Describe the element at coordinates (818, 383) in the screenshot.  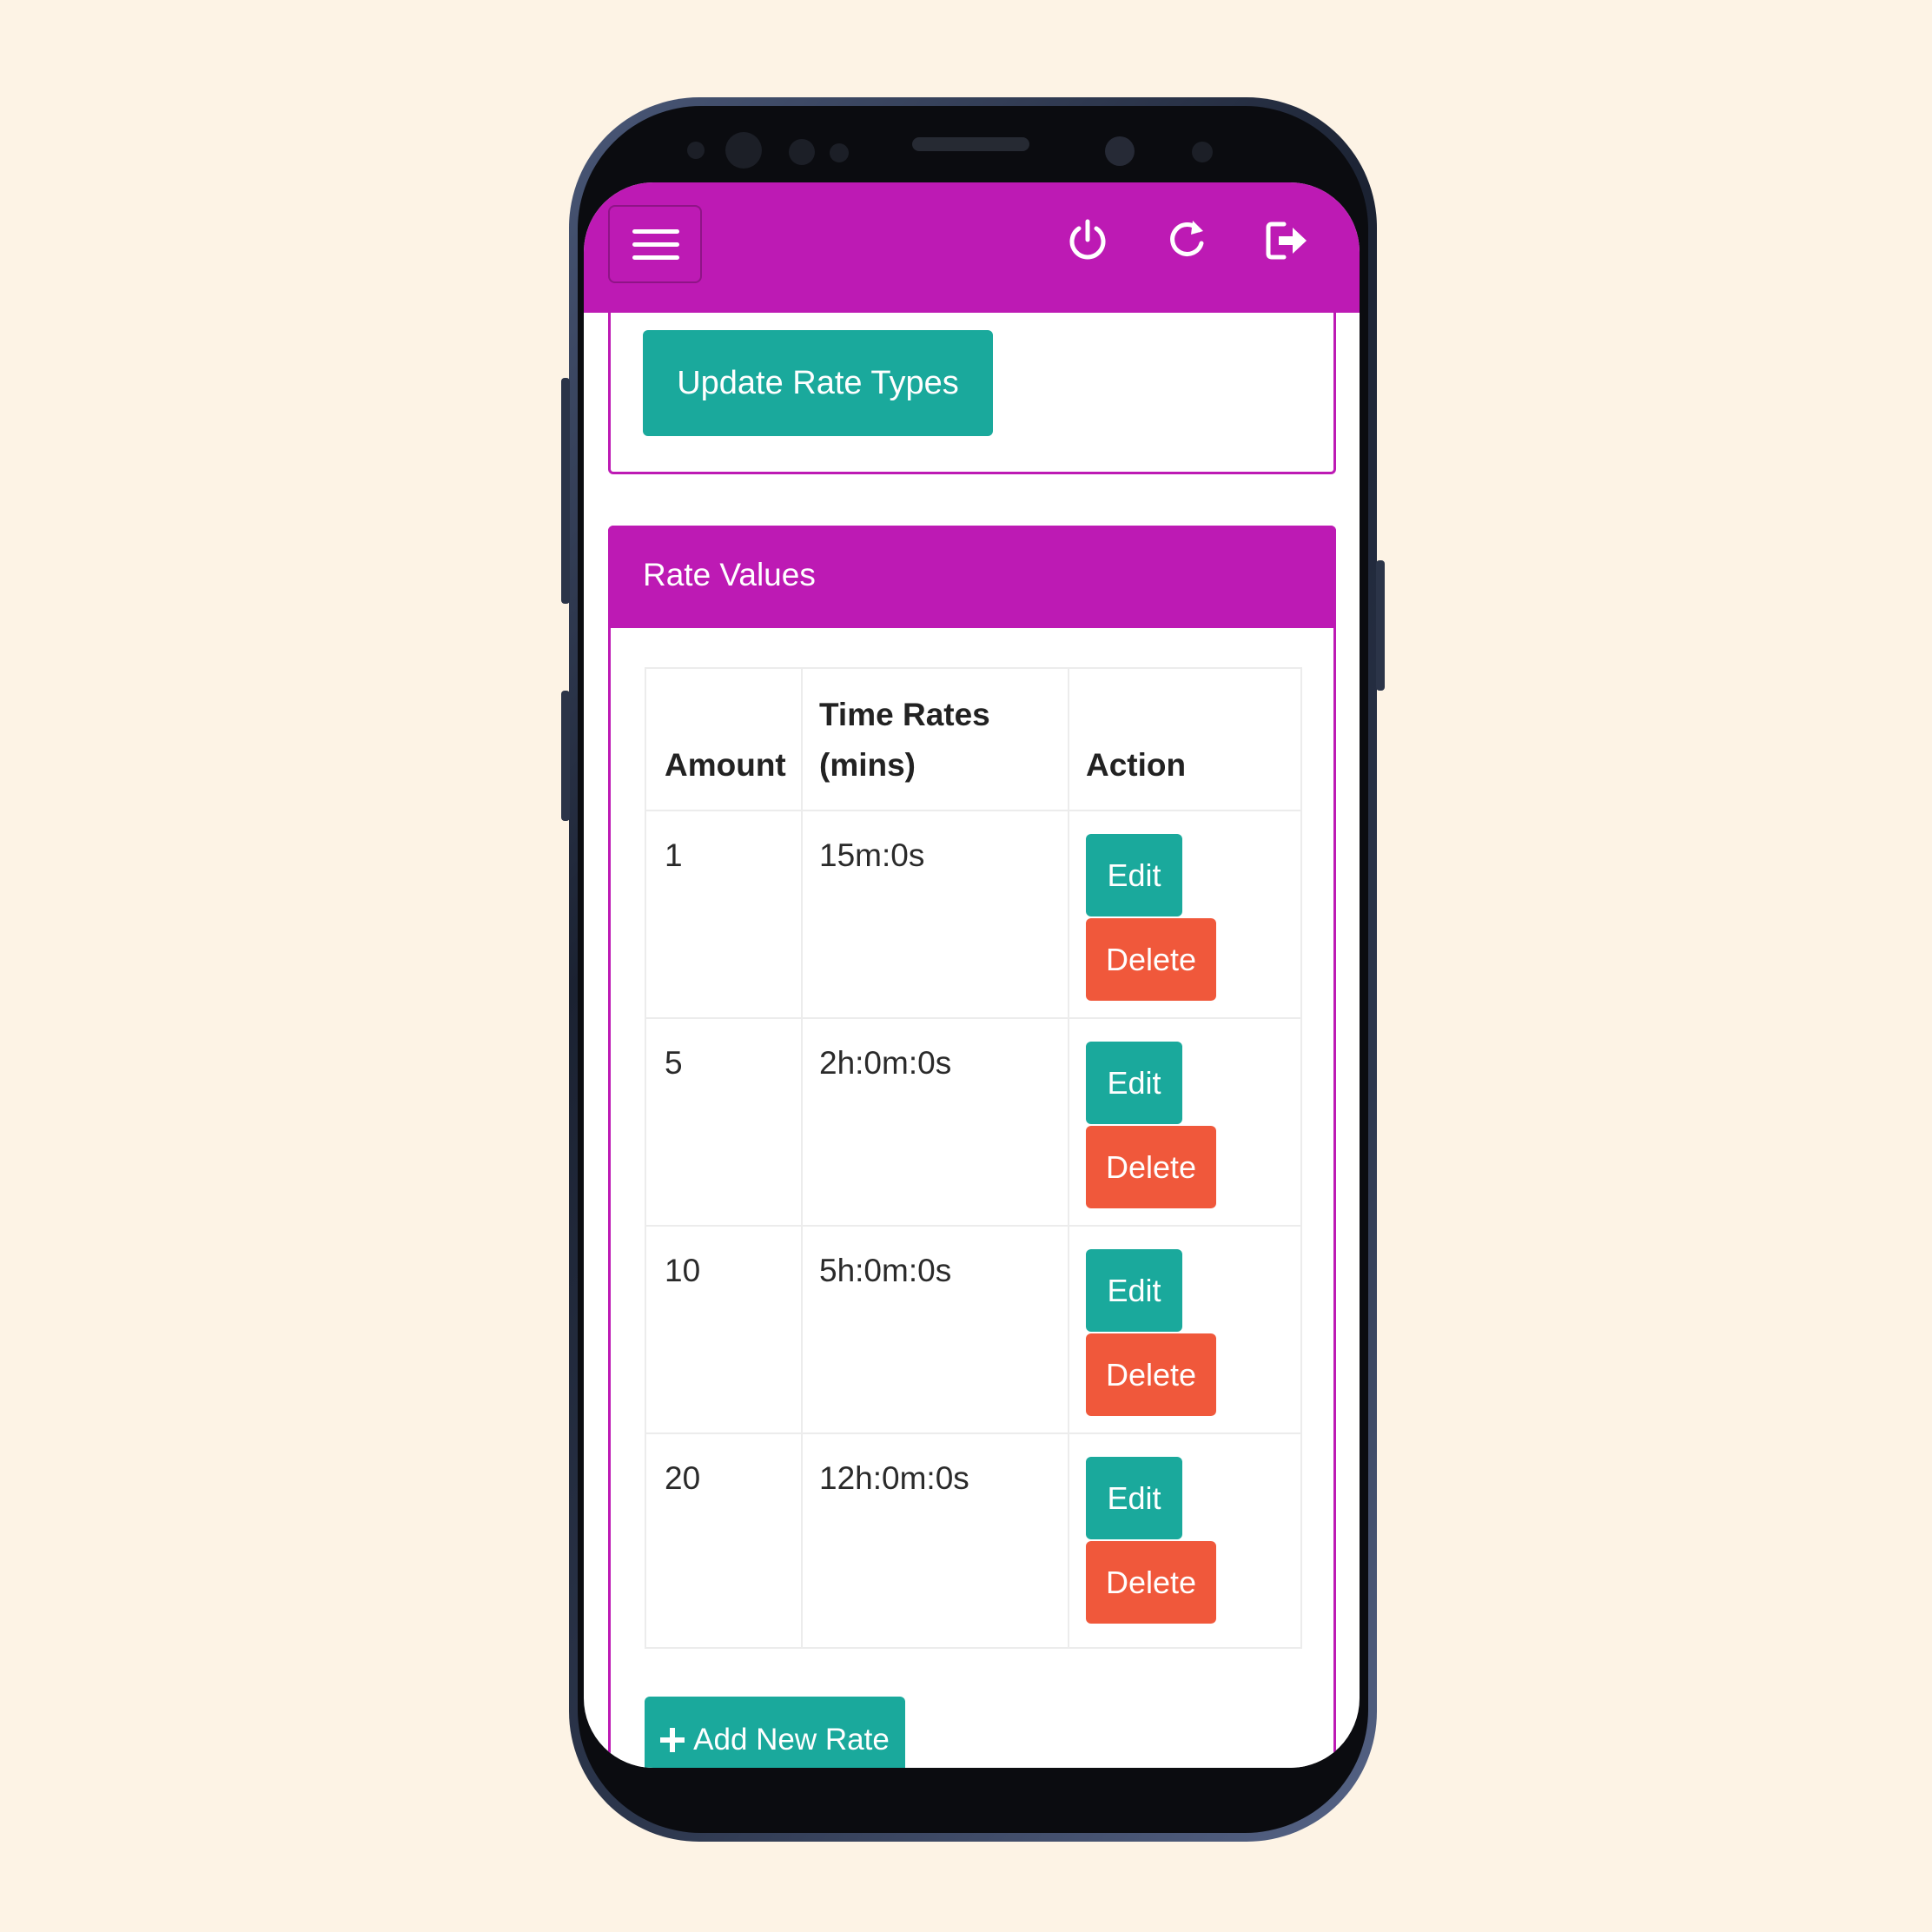
I see `update-rate-types-button: Update Rate Types` at that location.